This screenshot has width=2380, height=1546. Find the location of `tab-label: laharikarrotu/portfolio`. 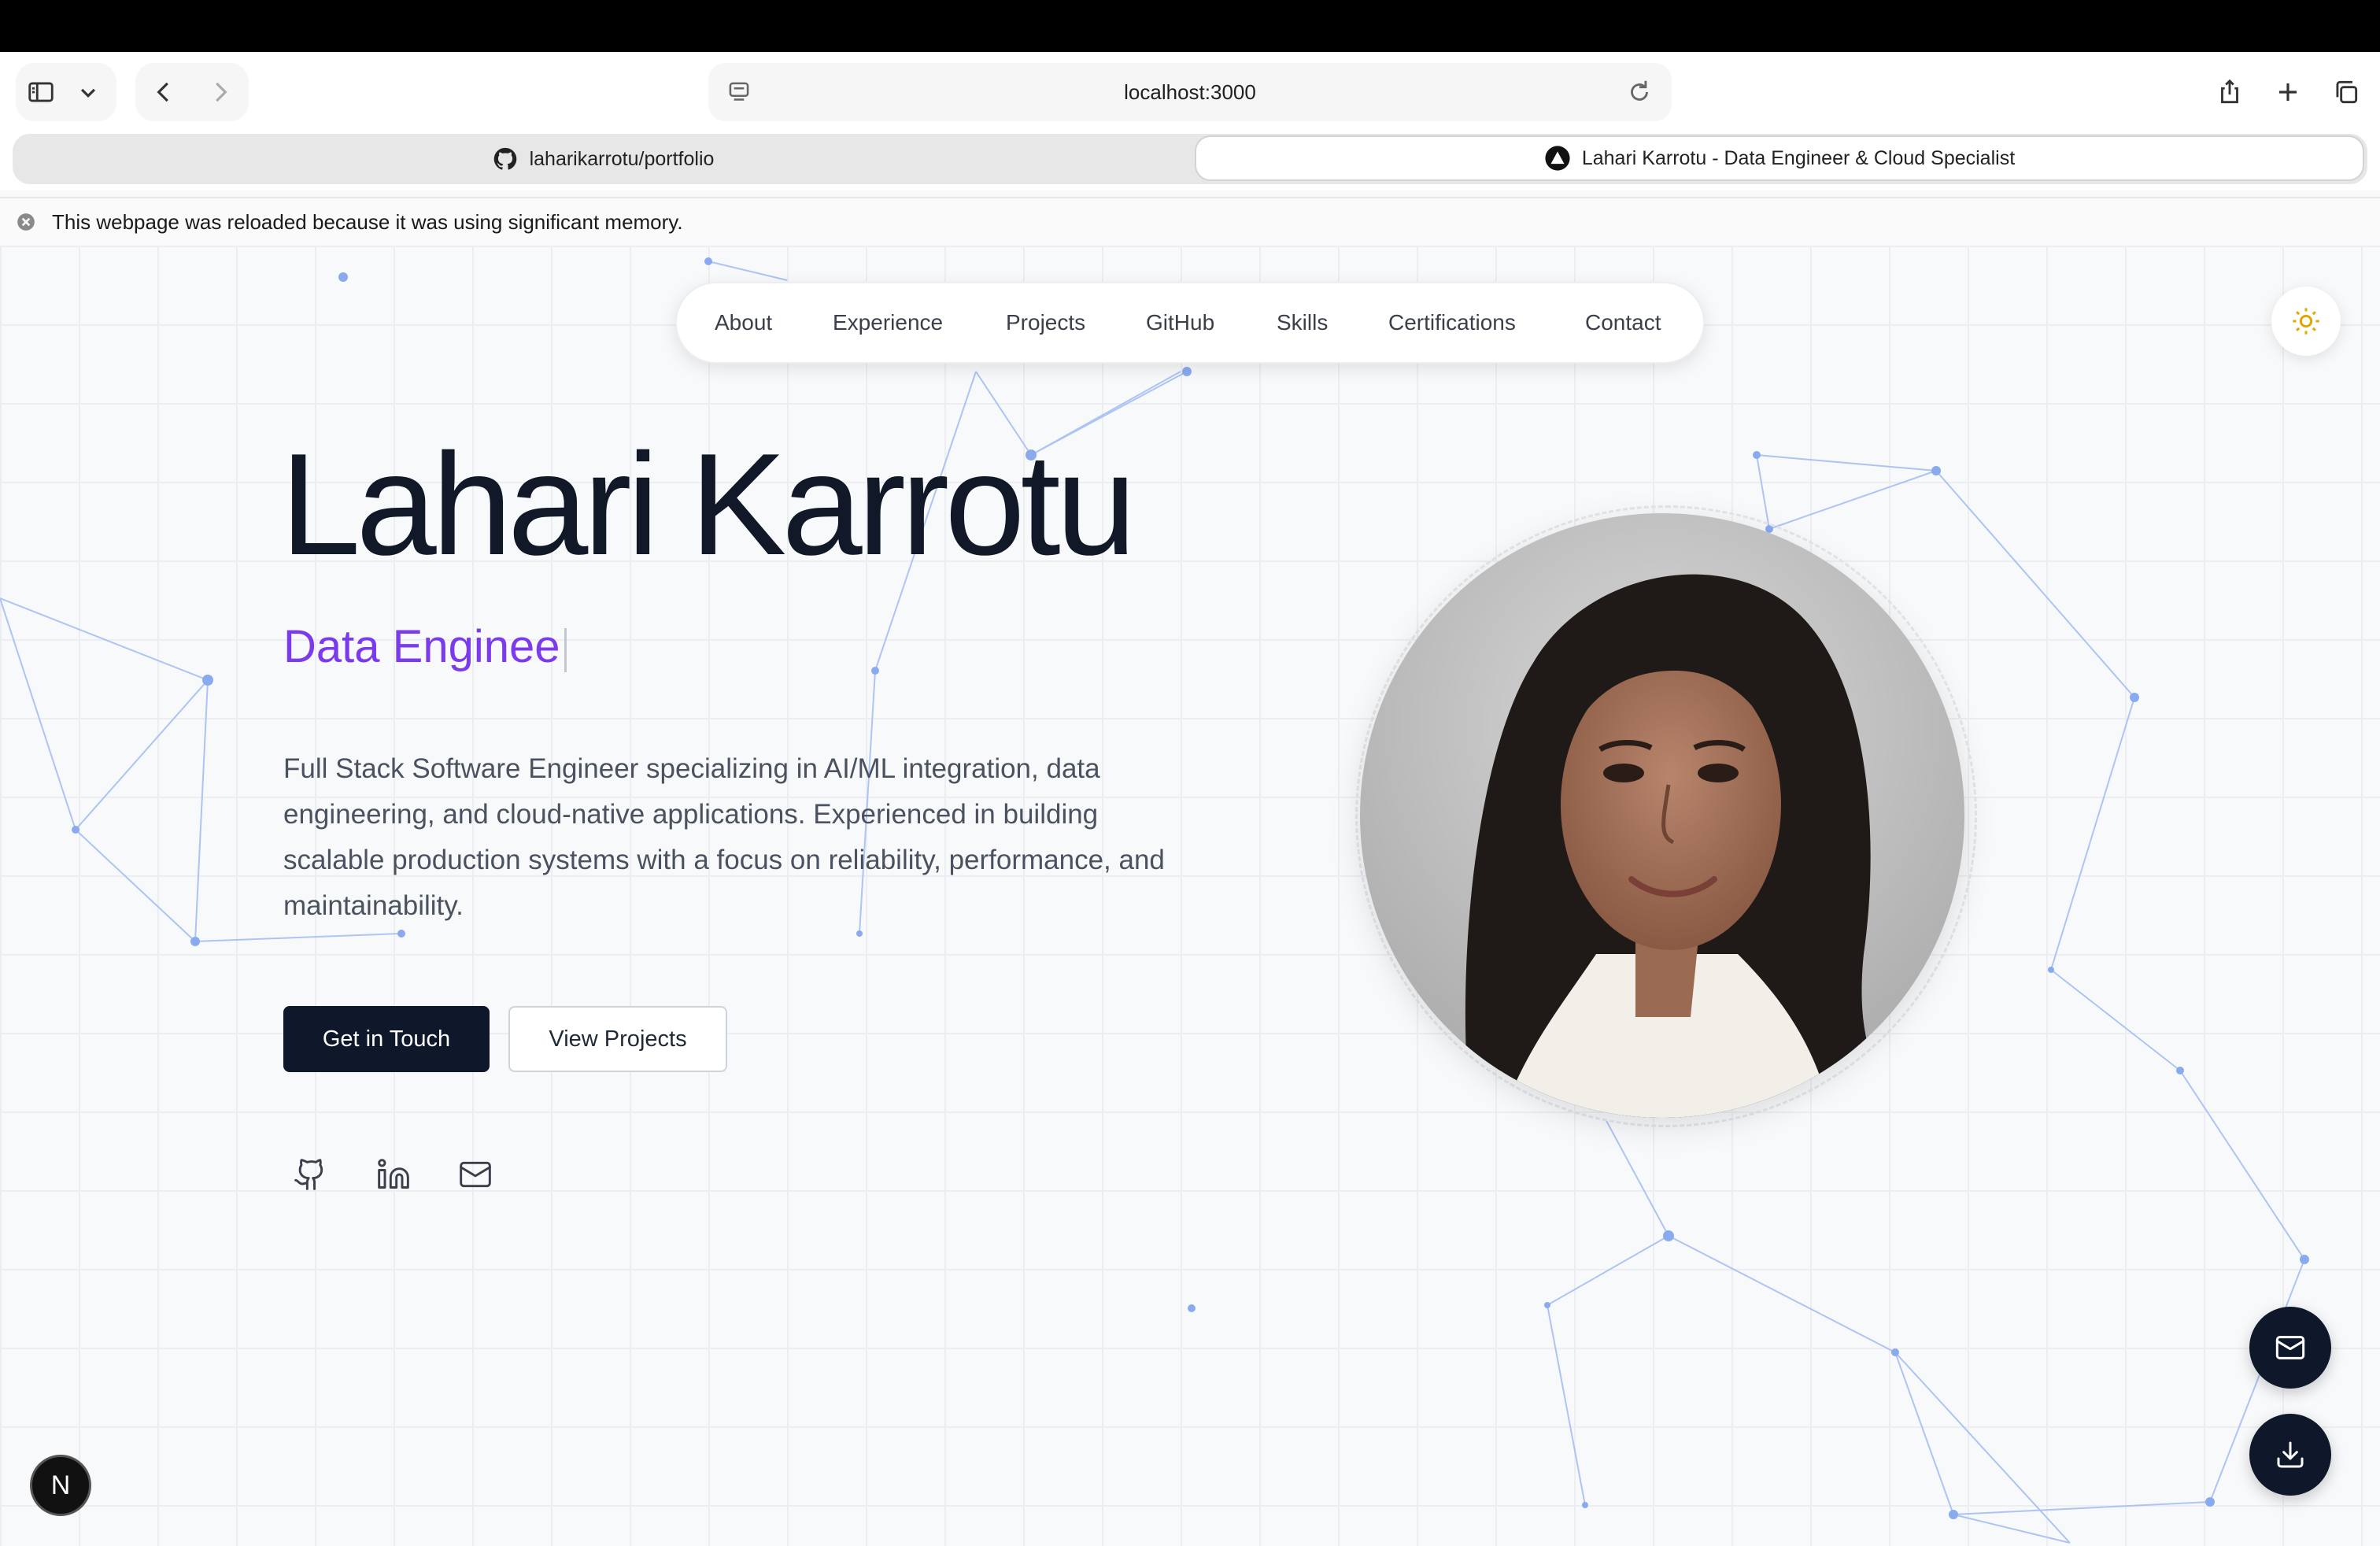

tab-label: laharikarrotu/portfolio is located at coordinates (622, 158).